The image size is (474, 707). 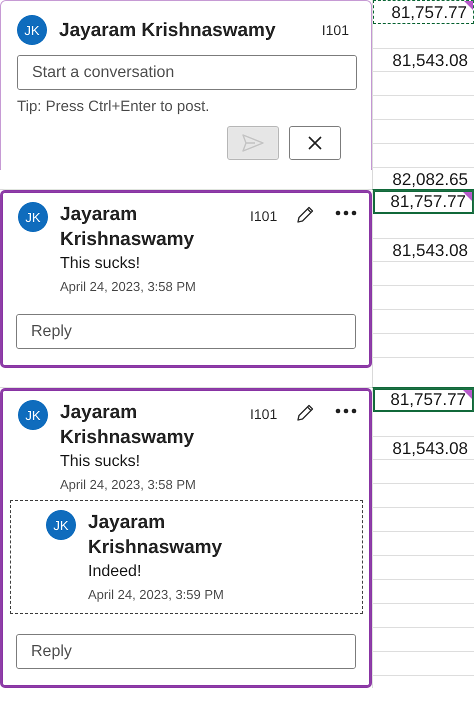 What do you see at coordinates (113, 106) in the screenshot?
I see `tip-text: Tip: Press Ctrl+Enter to post.` at bounding box center [113, 106].